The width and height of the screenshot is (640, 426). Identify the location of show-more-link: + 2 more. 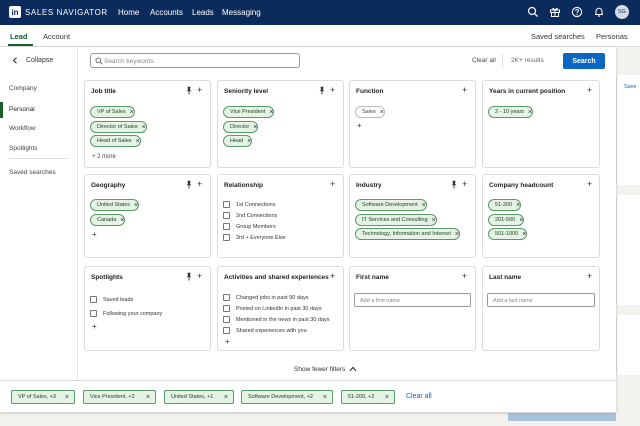
(104, 157).